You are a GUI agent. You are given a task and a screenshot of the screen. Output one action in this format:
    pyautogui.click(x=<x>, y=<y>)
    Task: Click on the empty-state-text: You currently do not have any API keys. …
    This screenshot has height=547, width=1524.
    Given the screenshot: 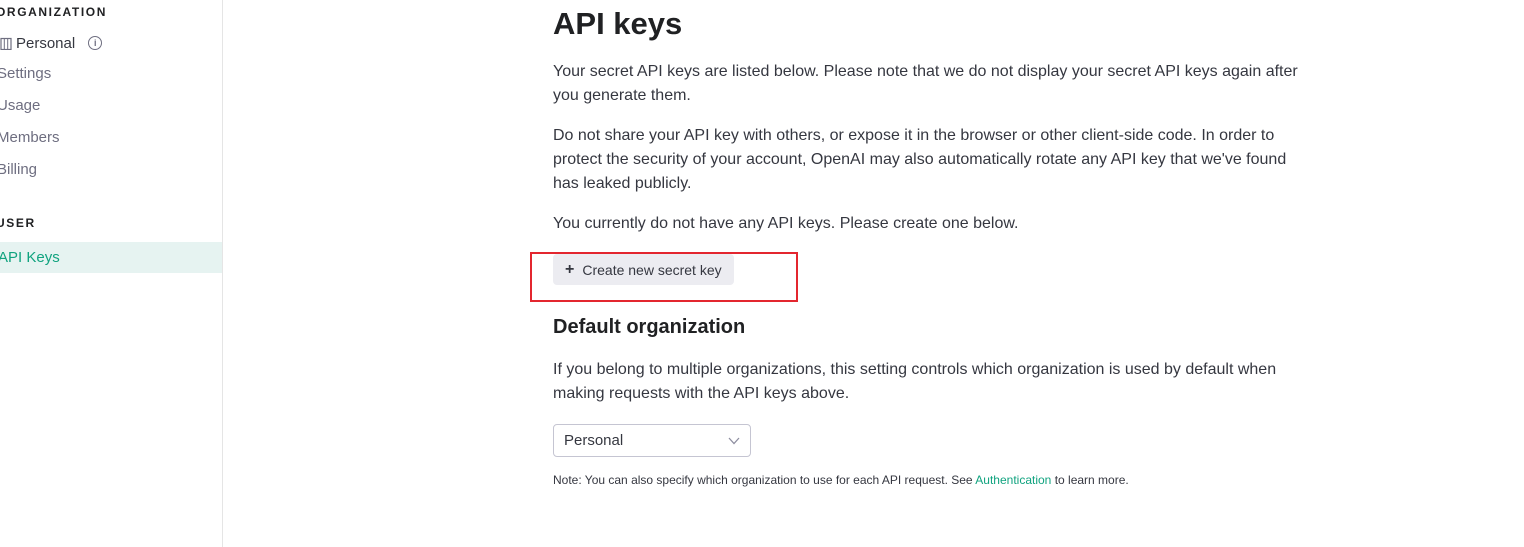 What is the action you would take?
    pyautogui.click(x=786, y=223)
    